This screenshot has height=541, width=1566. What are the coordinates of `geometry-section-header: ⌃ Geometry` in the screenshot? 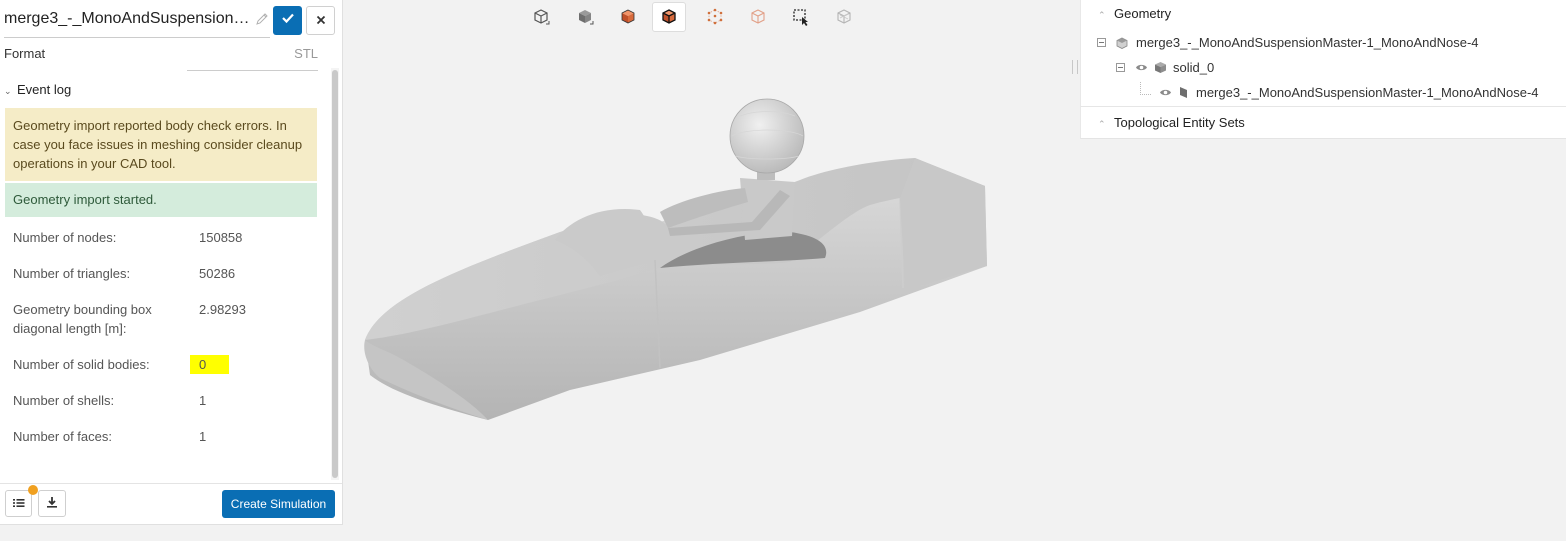 It's located at (1134, 13).